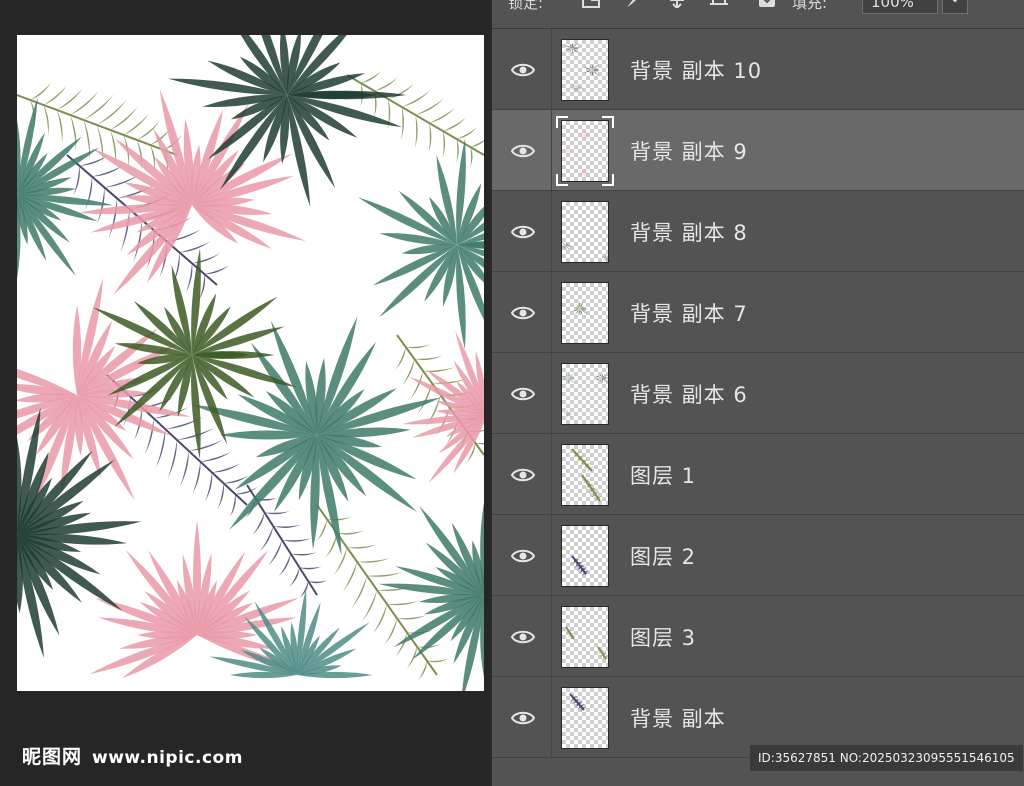 The image size is (1024, 786). I want to click on layer-name: 背景 副本 6, so click(689, 394).